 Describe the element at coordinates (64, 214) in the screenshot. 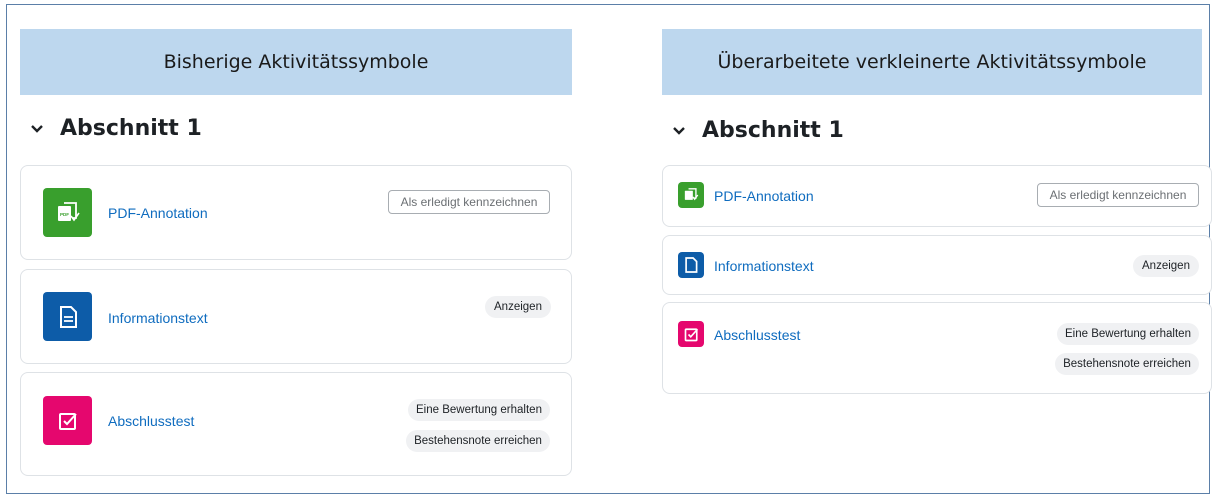

I see `svg-text: PDF` at that location.